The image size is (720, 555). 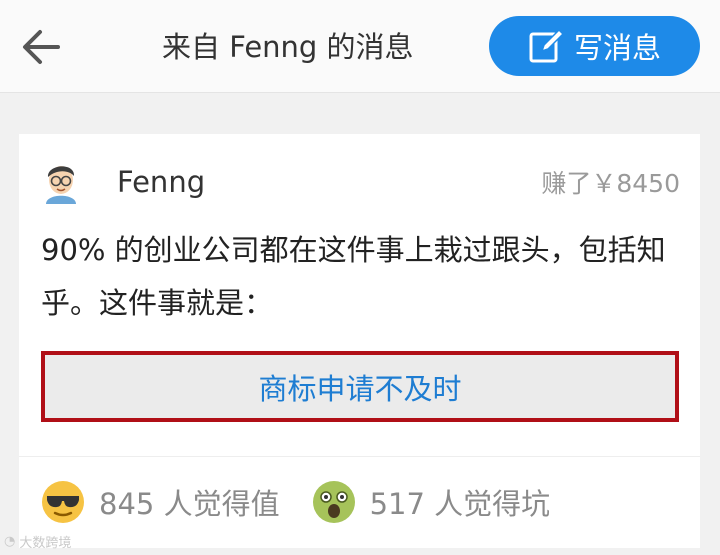 I want to click on reaction-worth-label: 845 人觉得值, so click(x=189, y=504).